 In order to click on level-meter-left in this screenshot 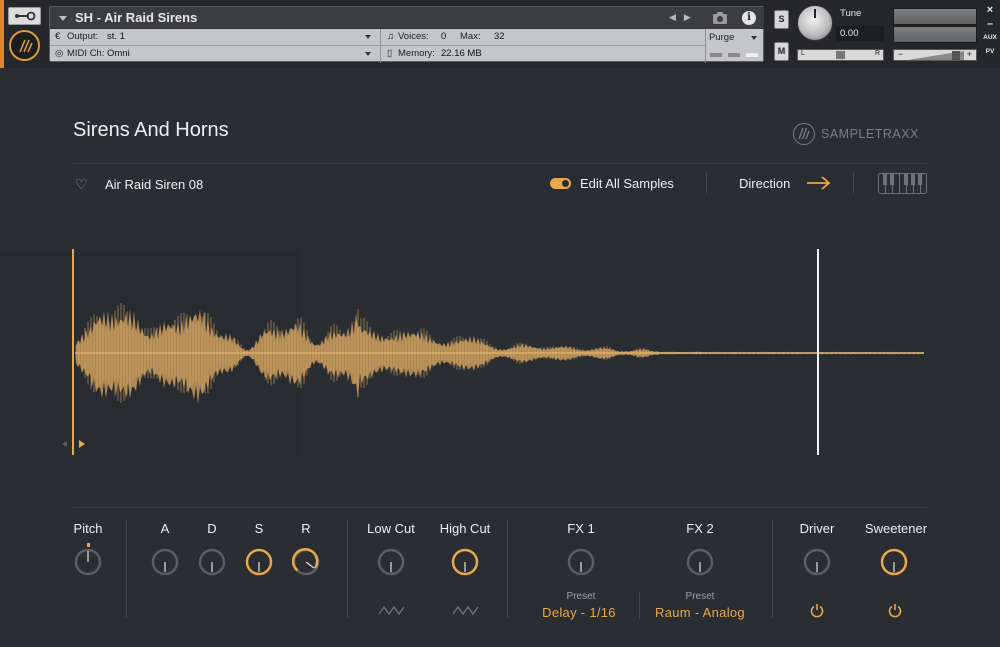, I will do `click(935, 16)`.